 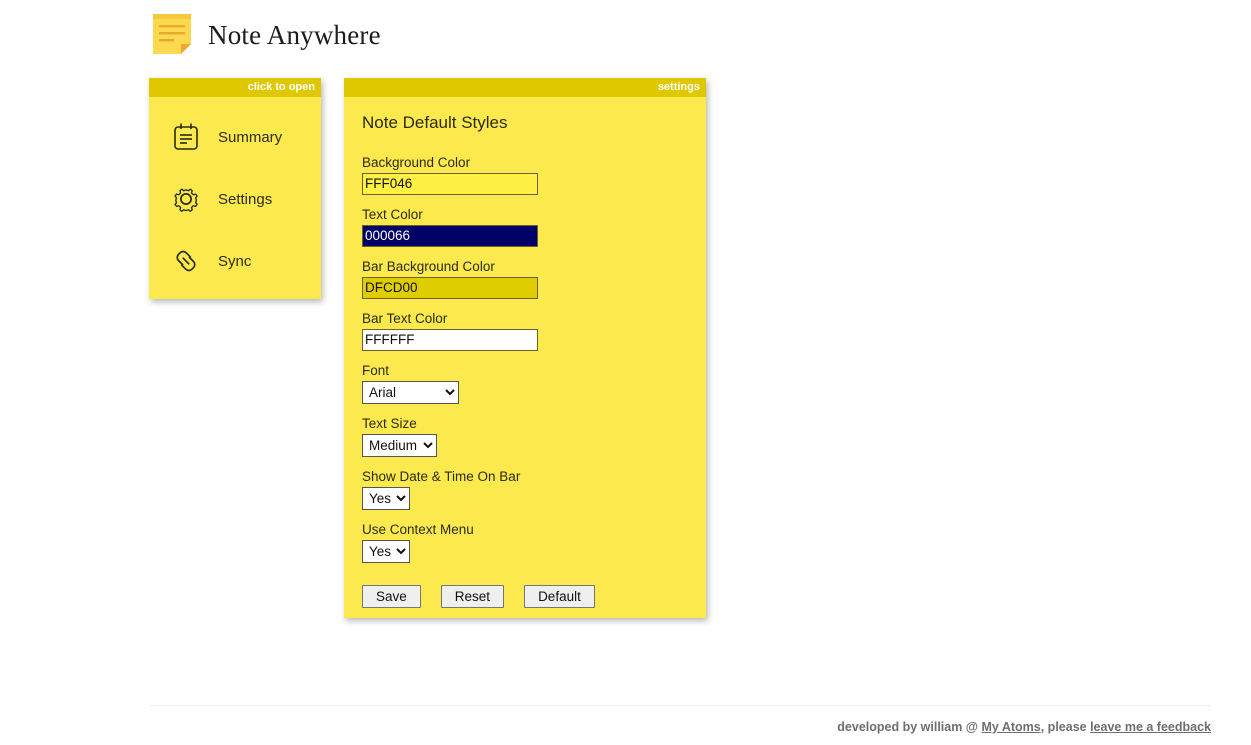 What do you see at coordinates (1150, 727) in the screenshot?
I see `feedback-link: leave me a feedback` at bounding box center [1150, 727].